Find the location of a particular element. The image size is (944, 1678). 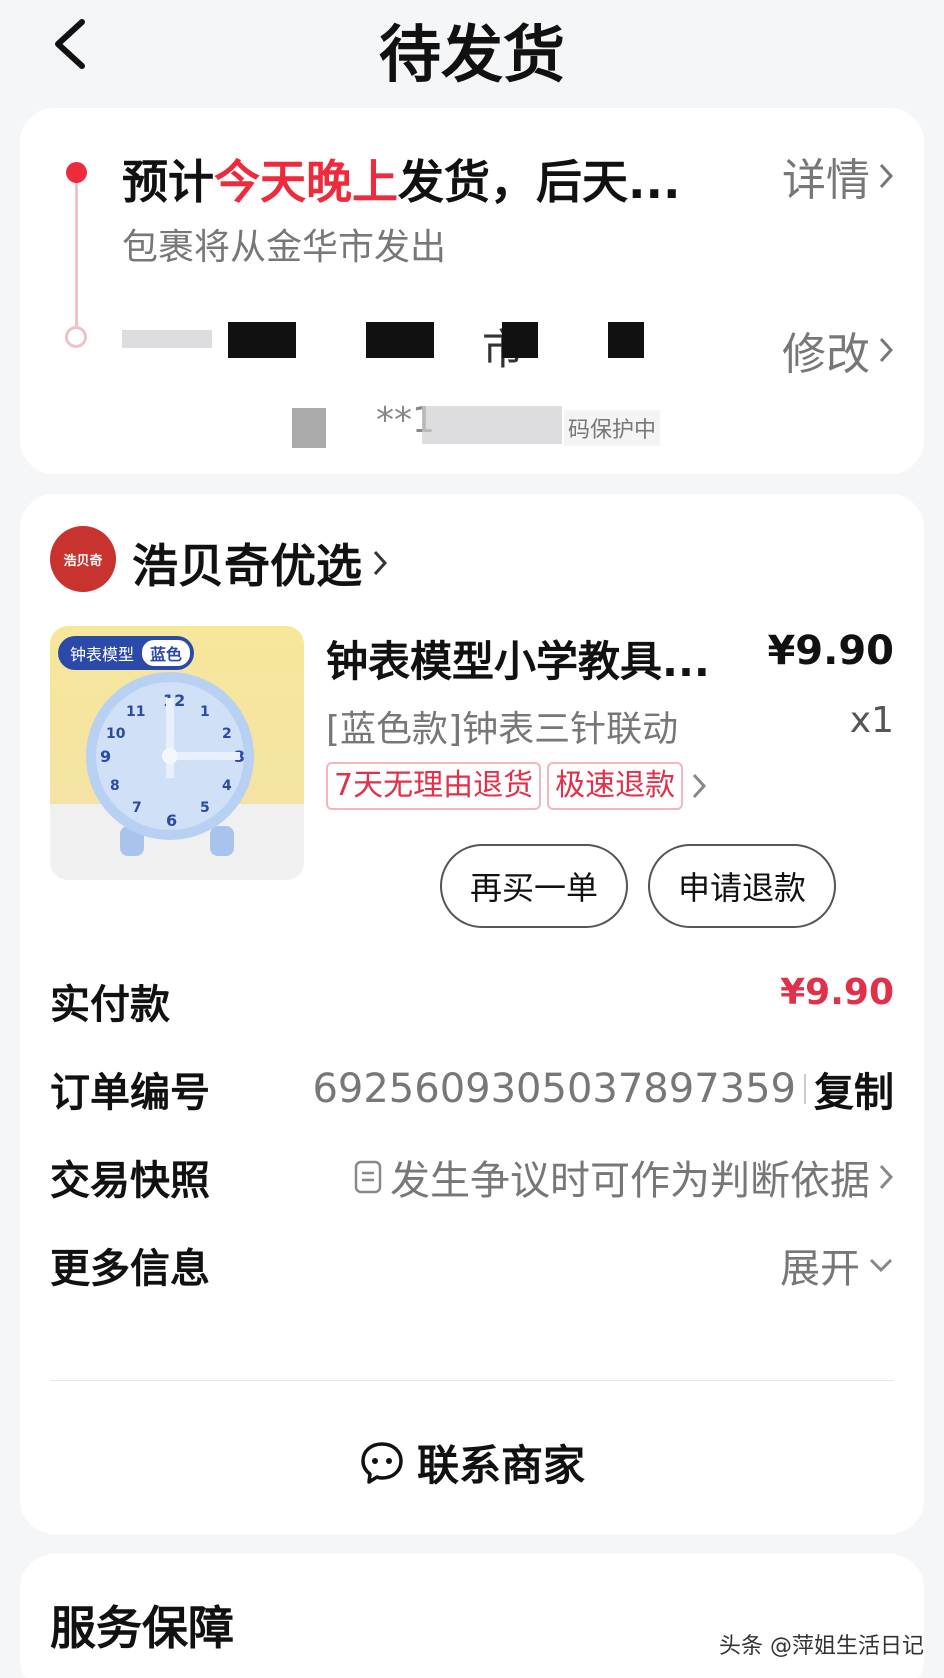

copy-button: 复制 is located at coordinates (854, 1089).